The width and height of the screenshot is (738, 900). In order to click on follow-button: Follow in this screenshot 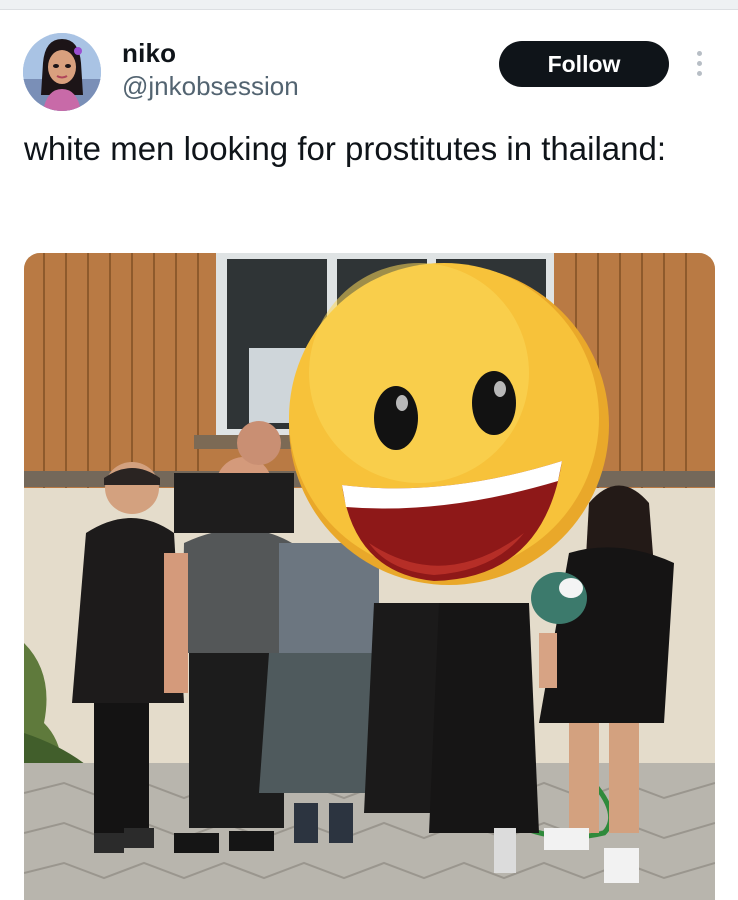, I will do `click(584, 64)`.